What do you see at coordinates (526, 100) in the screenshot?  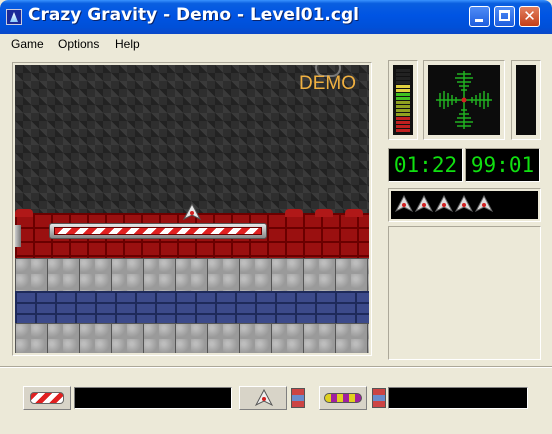 I see `aux-indicator` at bounding box center [526, 100].